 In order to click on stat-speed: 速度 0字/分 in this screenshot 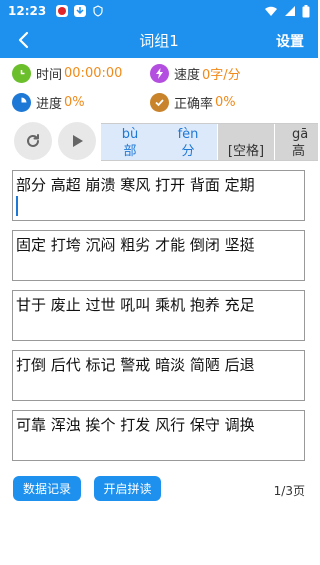, I will do `click(195, 73)`.